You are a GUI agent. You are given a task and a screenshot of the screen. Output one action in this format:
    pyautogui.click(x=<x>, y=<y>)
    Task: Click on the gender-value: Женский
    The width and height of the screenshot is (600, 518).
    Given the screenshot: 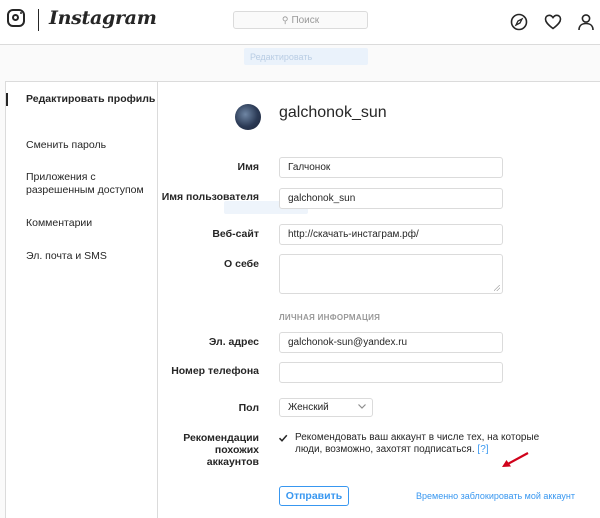 What is the action you would take?
    pyautogui.click(x=308, y=407)
    